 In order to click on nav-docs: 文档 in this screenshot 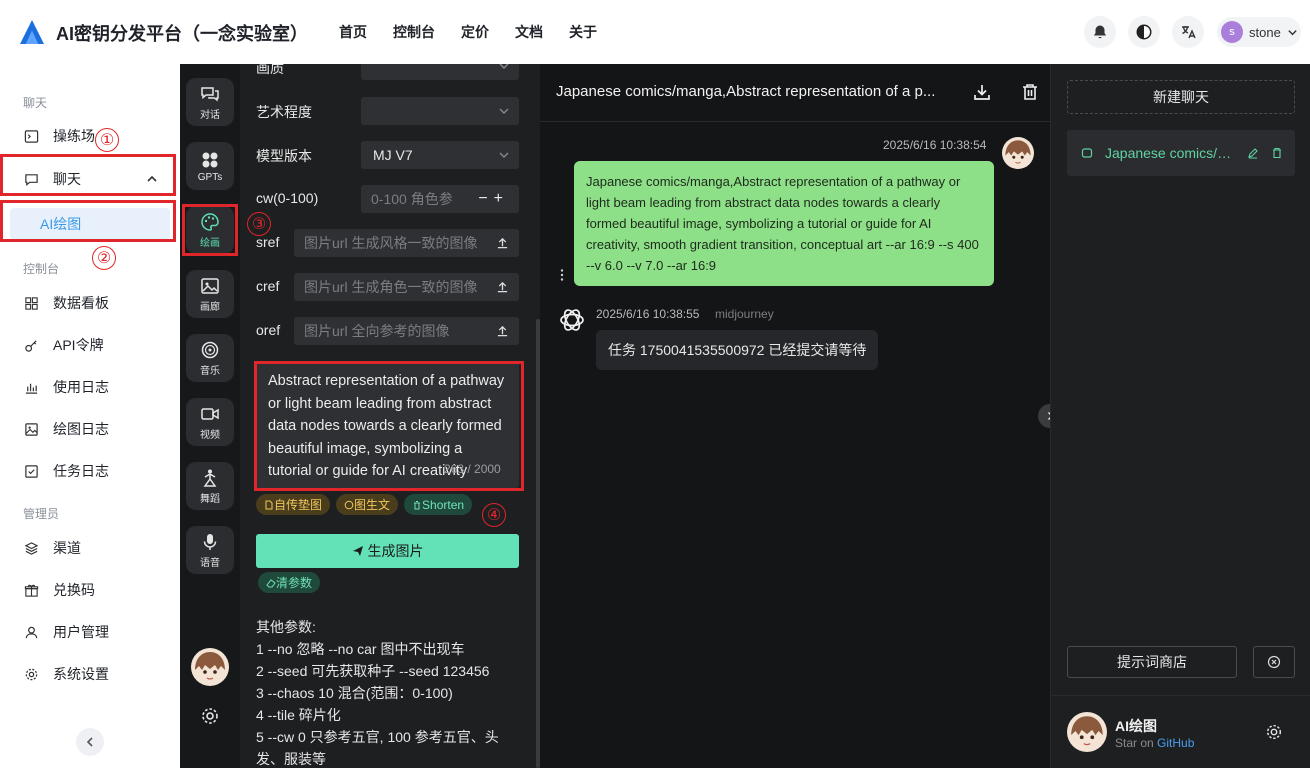, I will do `click(529, 32)`.